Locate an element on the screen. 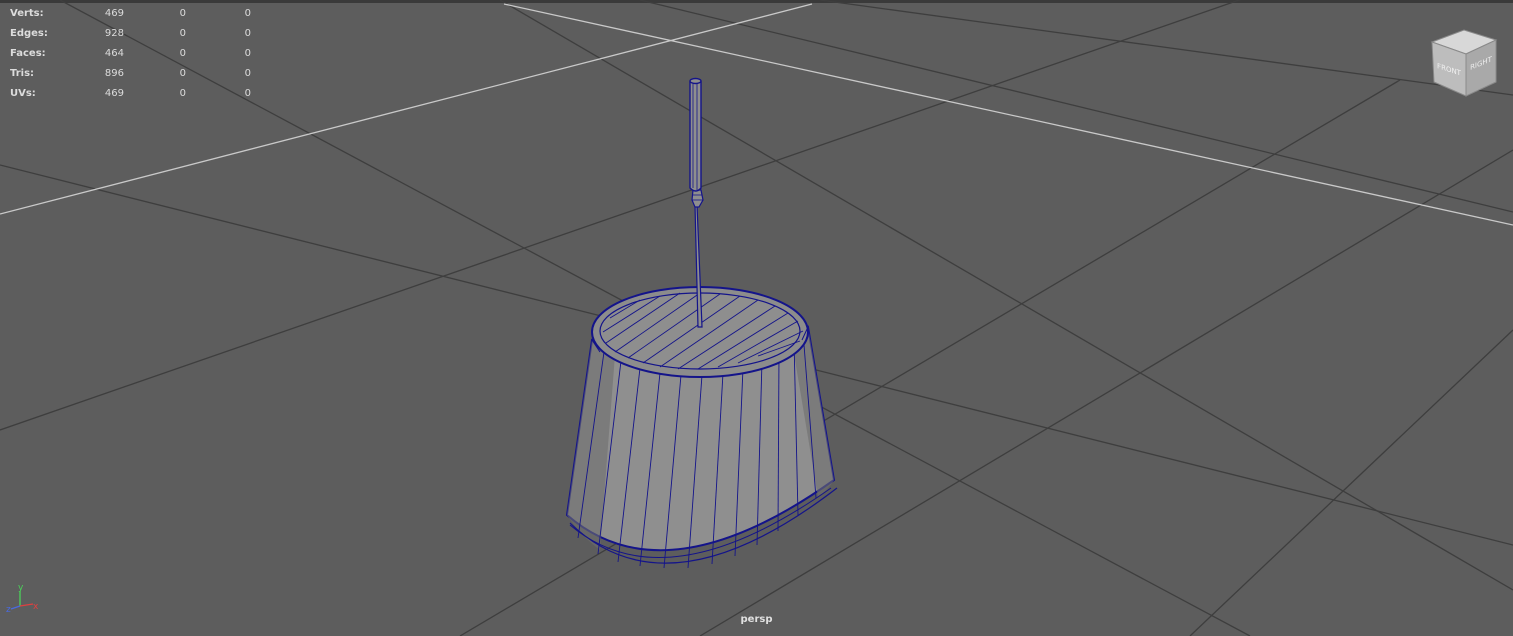 The height and width of the screenshot is (636, 1513). hud-label: Faces: is located at coordinates (28, 53).